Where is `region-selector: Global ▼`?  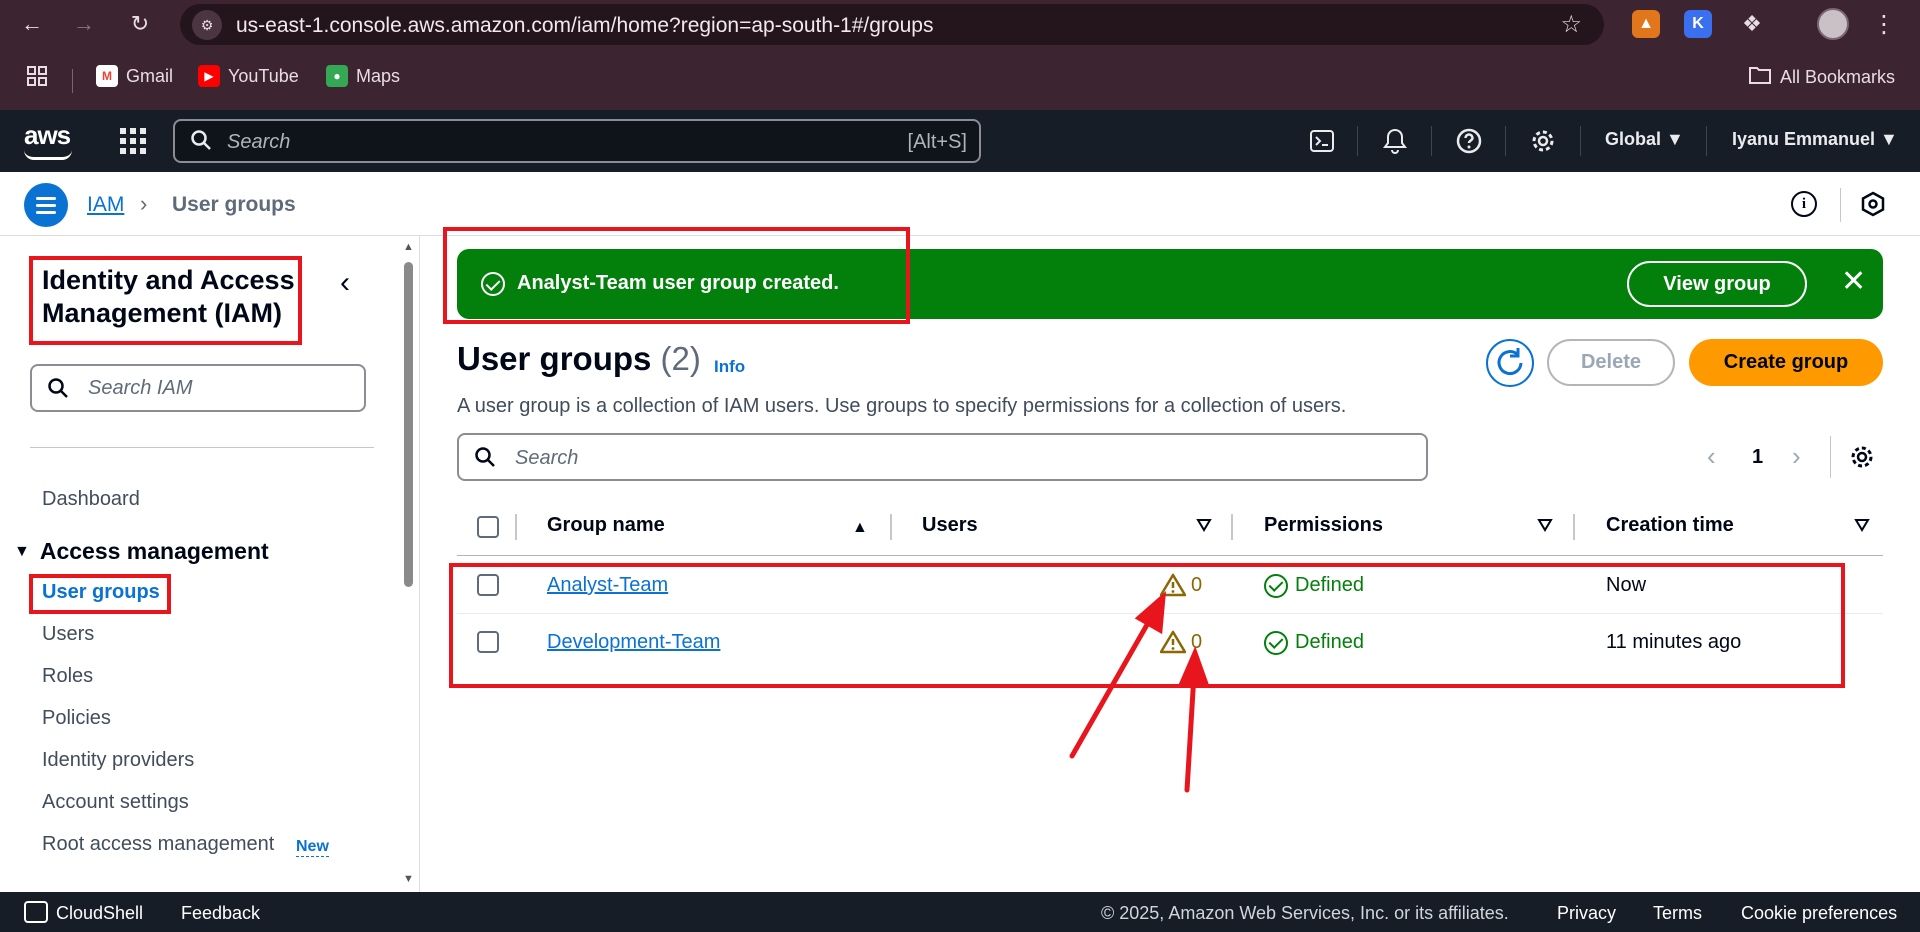 region-selector: Global ▼ is located at coordinates (1644, 139).